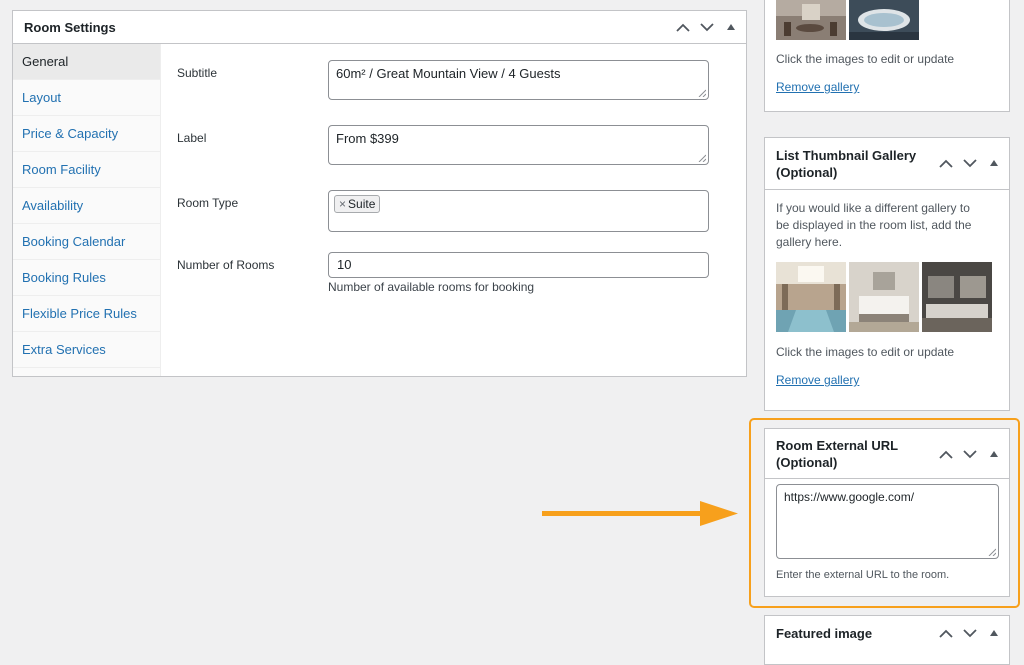 This screenshot has width=1024, height=665. What do you see at coordinates (86, 170) in the screenshot?
I see `tab-room-facility: Room Facility` at bounding box center [86, 170].